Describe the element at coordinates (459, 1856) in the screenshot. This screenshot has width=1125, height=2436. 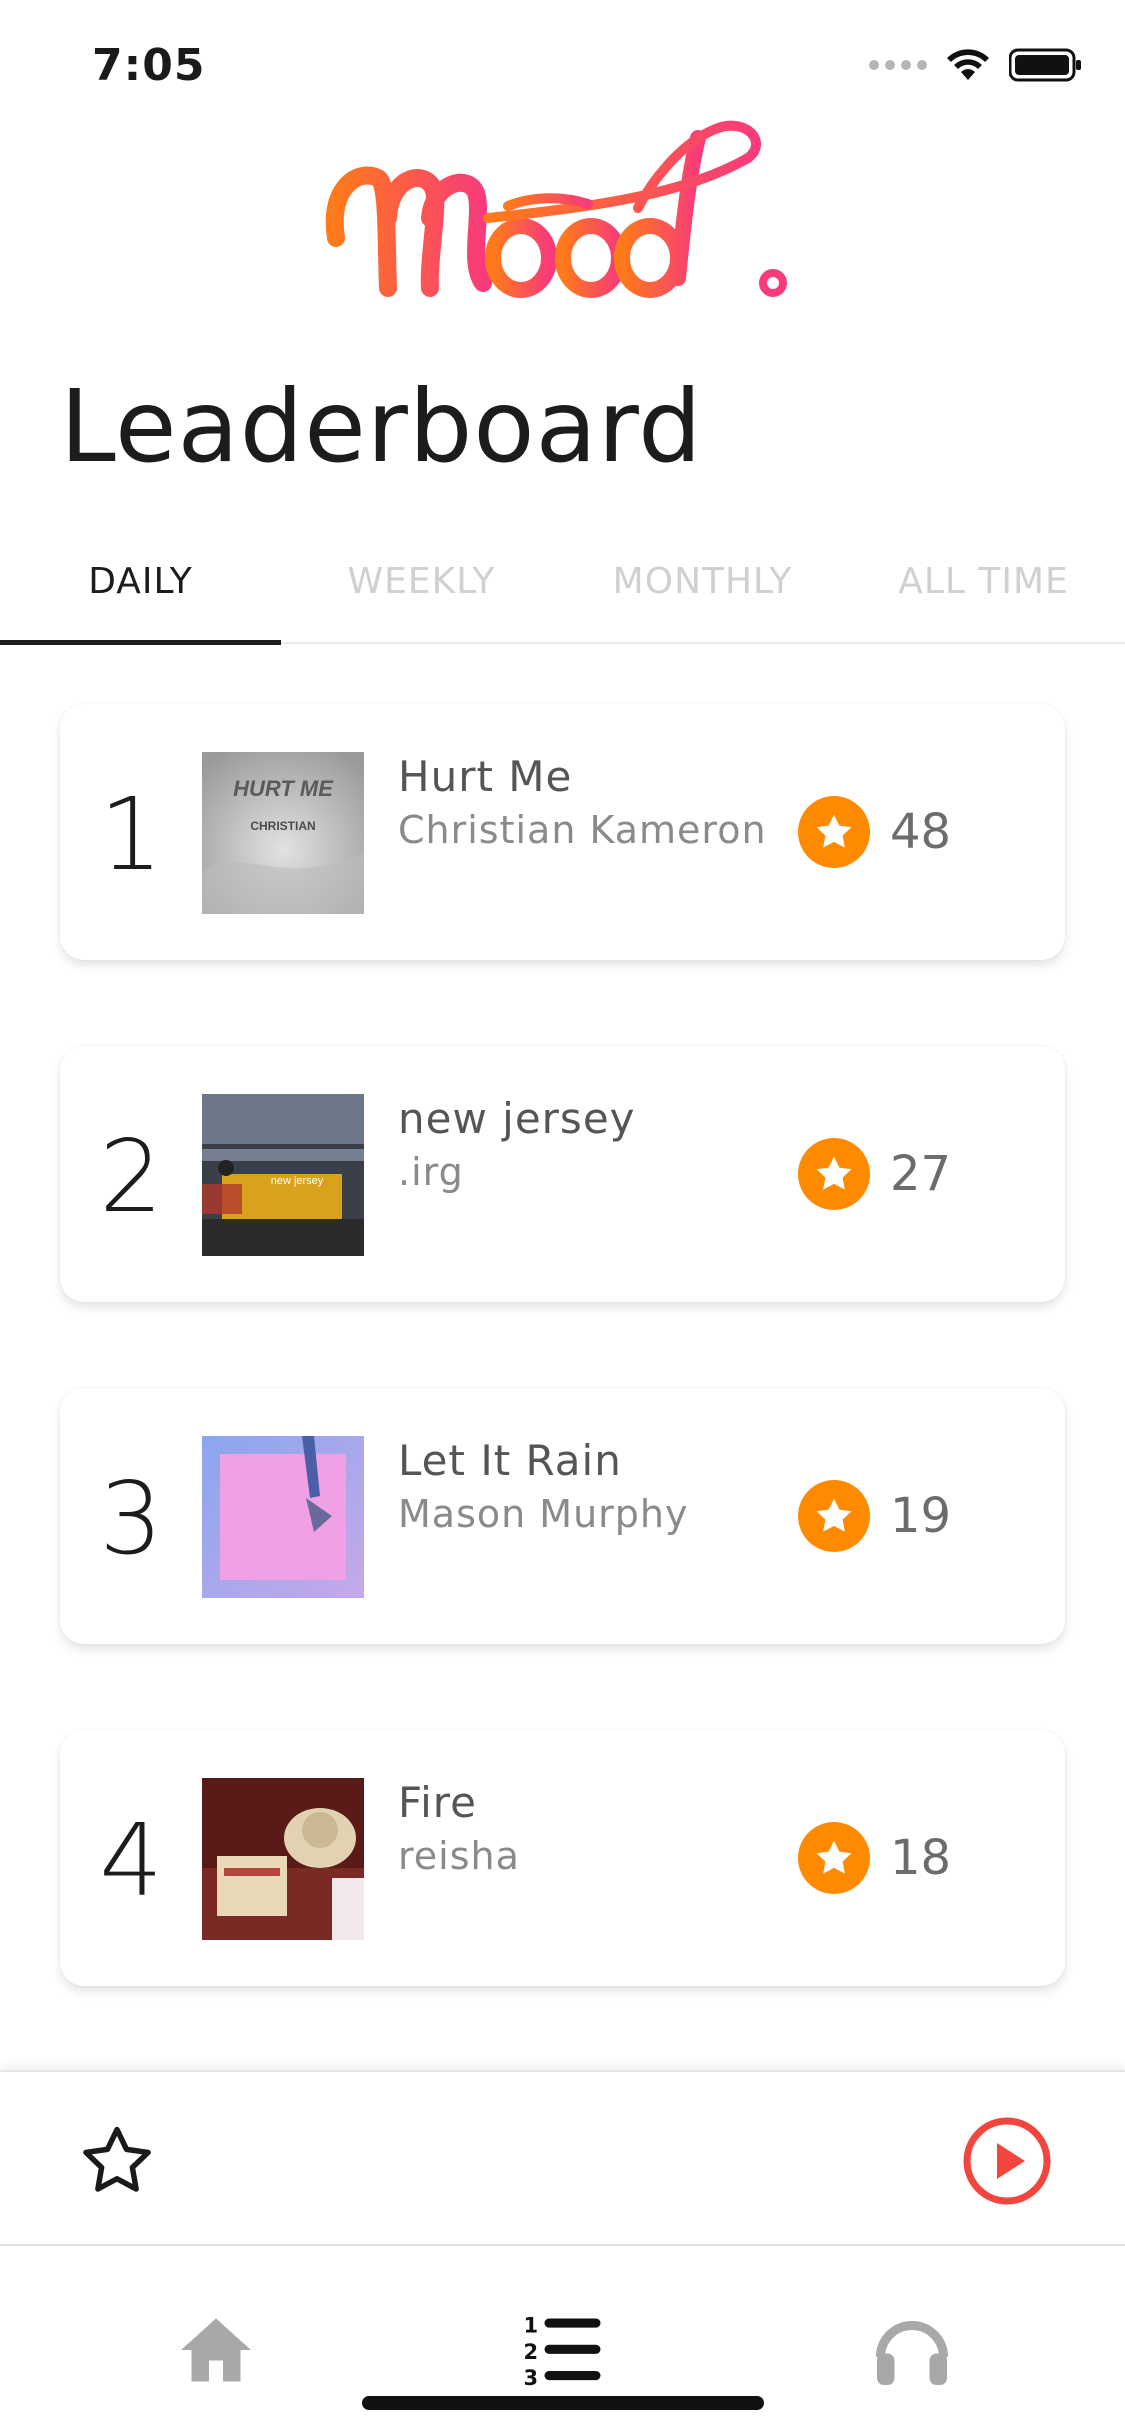
I see `song-artist: reisha` at that location.